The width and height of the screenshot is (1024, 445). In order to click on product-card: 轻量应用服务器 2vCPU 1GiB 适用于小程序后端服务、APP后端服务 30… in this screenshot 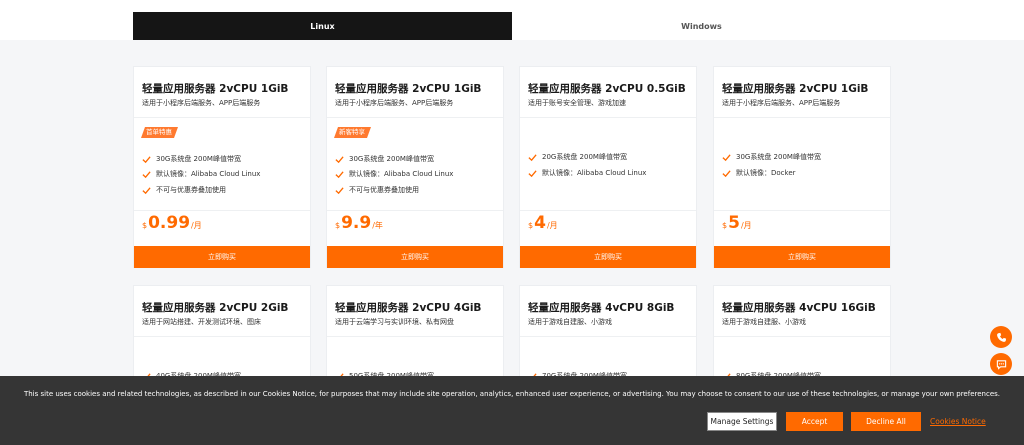, I will do `click(802, 167)`.